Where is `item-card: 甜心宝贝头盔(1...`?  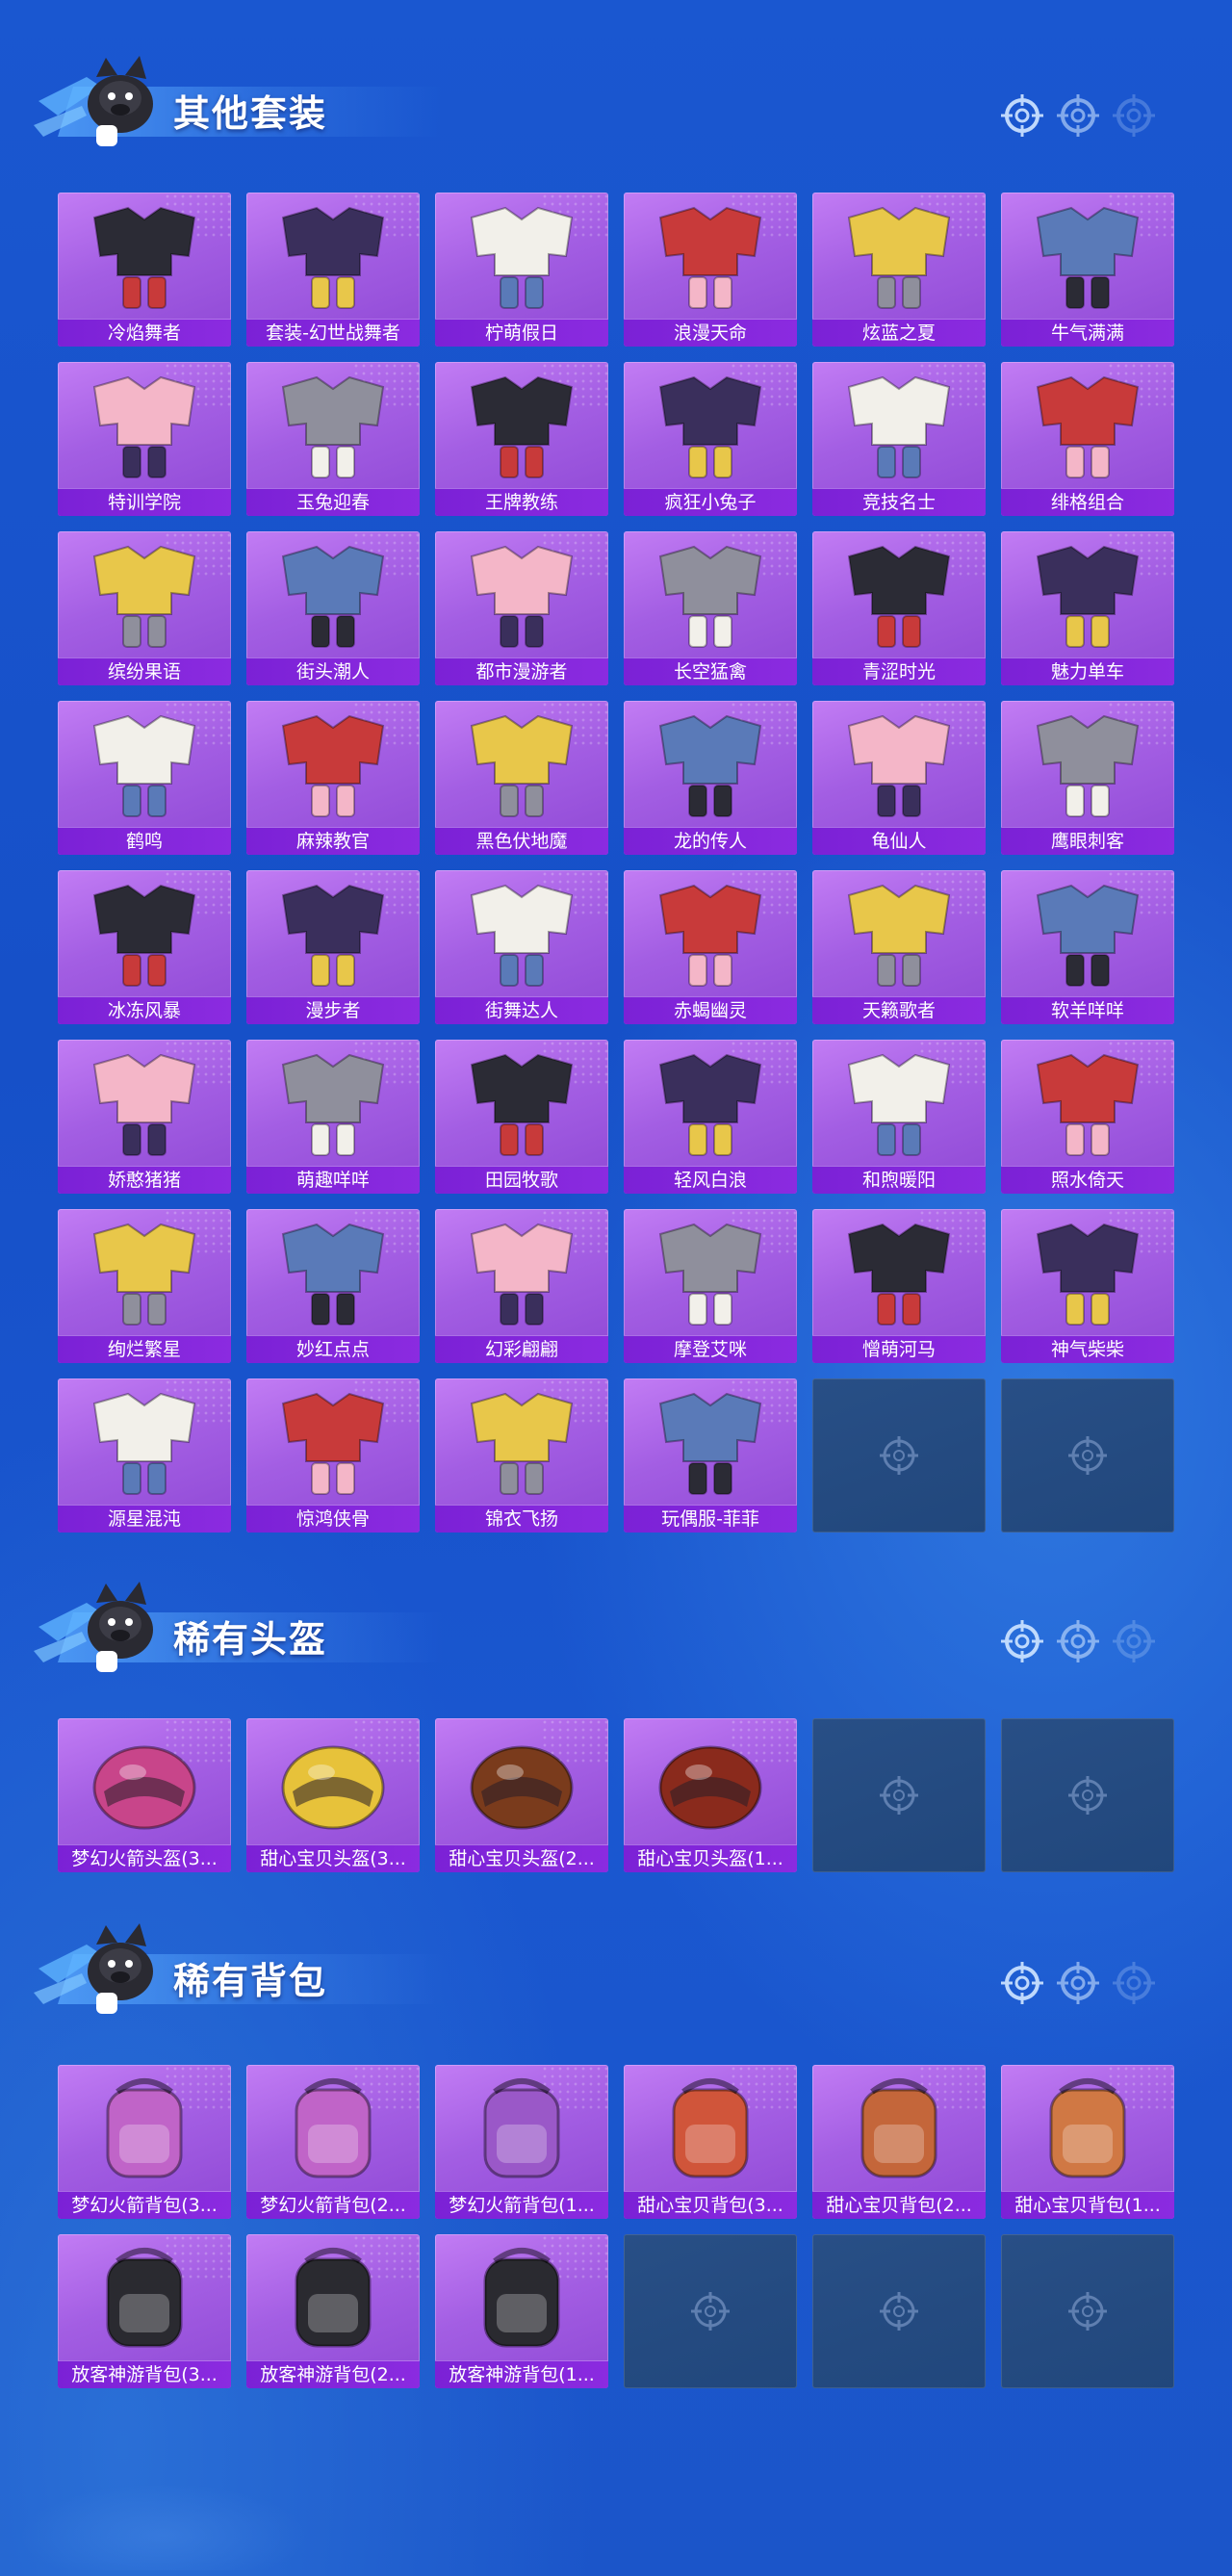
item-card: 甜心宝贝头盔(1... is located at coordinates (710, 1795).